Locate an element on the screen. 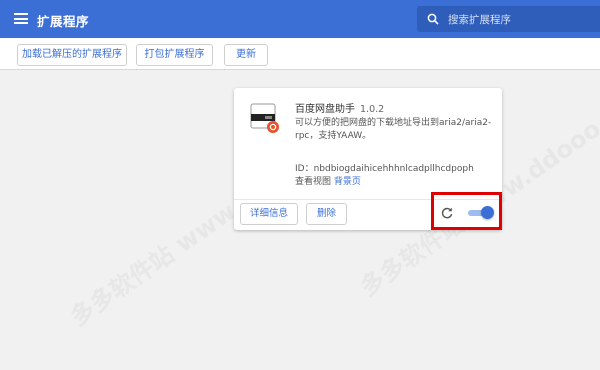 This screenshot has width=600, height=370. baidu-netdisk-helper-icon is located at coordinates (264, 118).